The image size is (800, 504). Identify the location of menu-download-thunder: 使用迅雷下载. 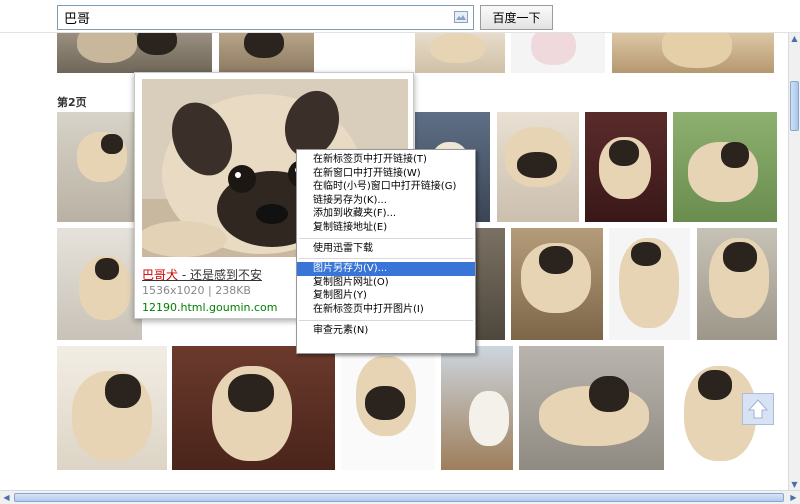
(386, 249).